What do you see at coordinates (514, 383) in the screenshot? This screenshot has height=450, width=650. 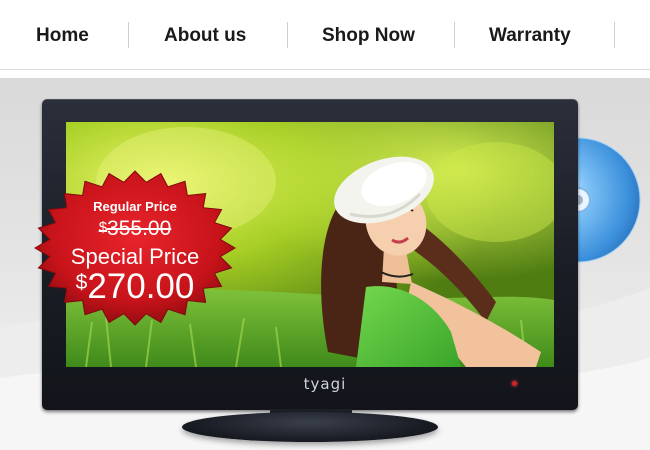 I see `power-indicator-light` at bounding box center [514, 383].